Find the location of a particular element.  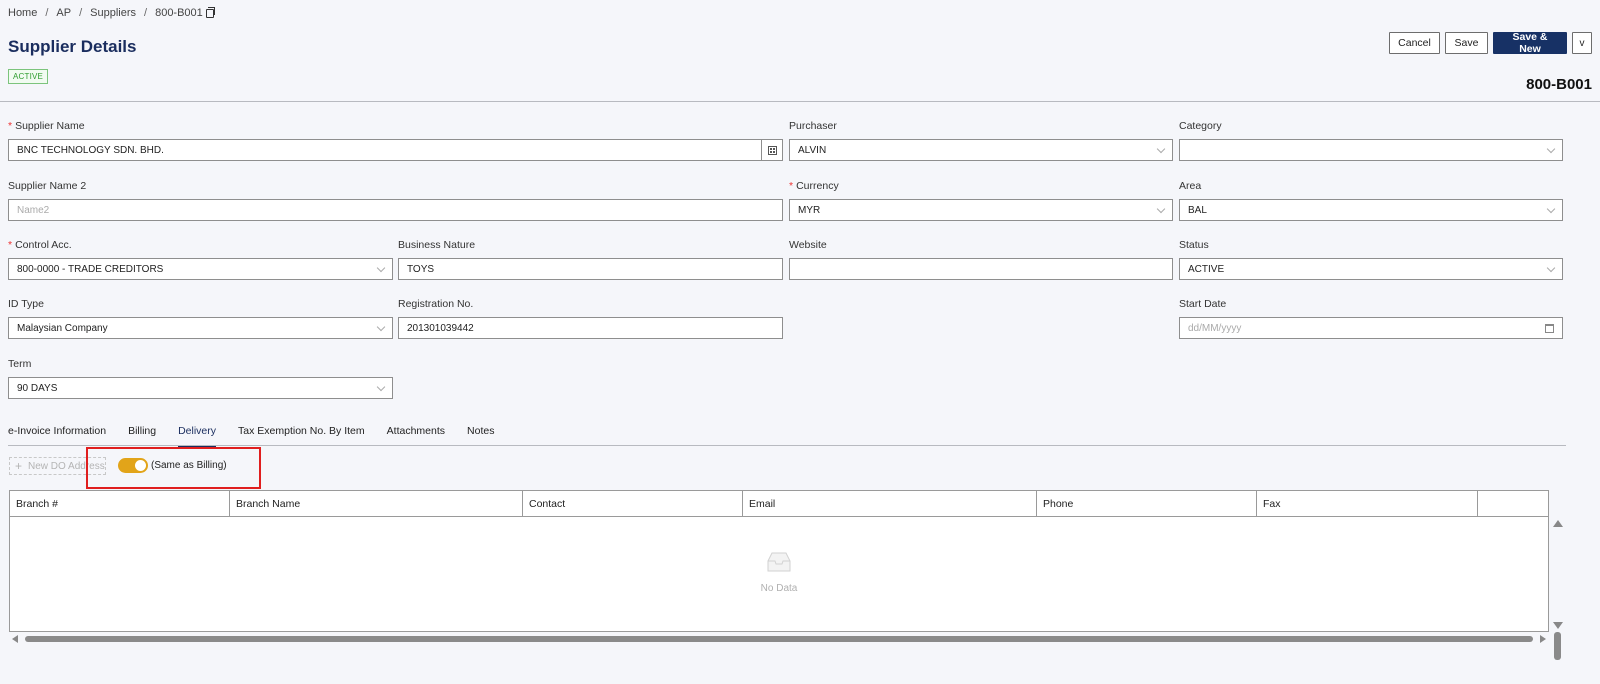

supplier-name-2-label: Supplier Name 2 is located at coordinates (47, 186).